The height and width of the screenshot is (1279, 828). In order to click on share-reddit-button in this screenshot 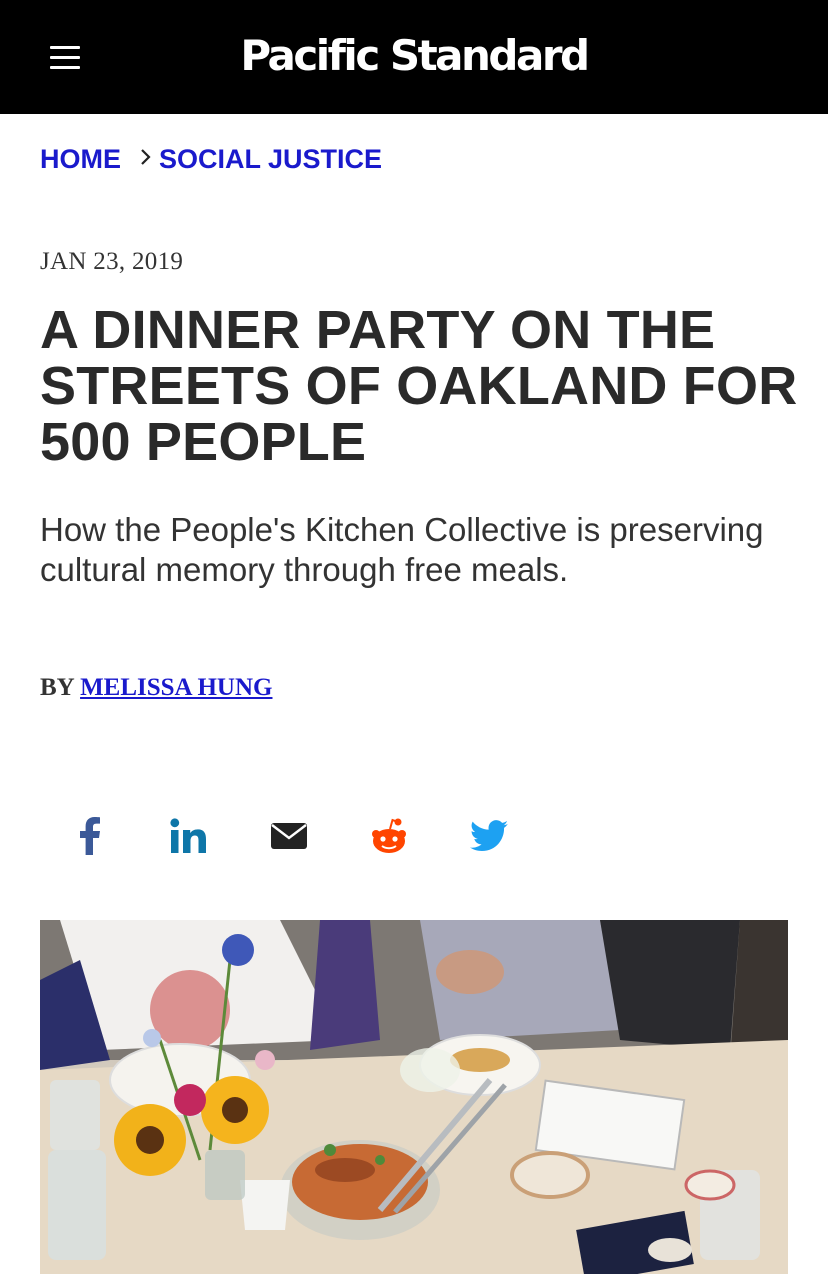, I will do `click(389, 836)`.